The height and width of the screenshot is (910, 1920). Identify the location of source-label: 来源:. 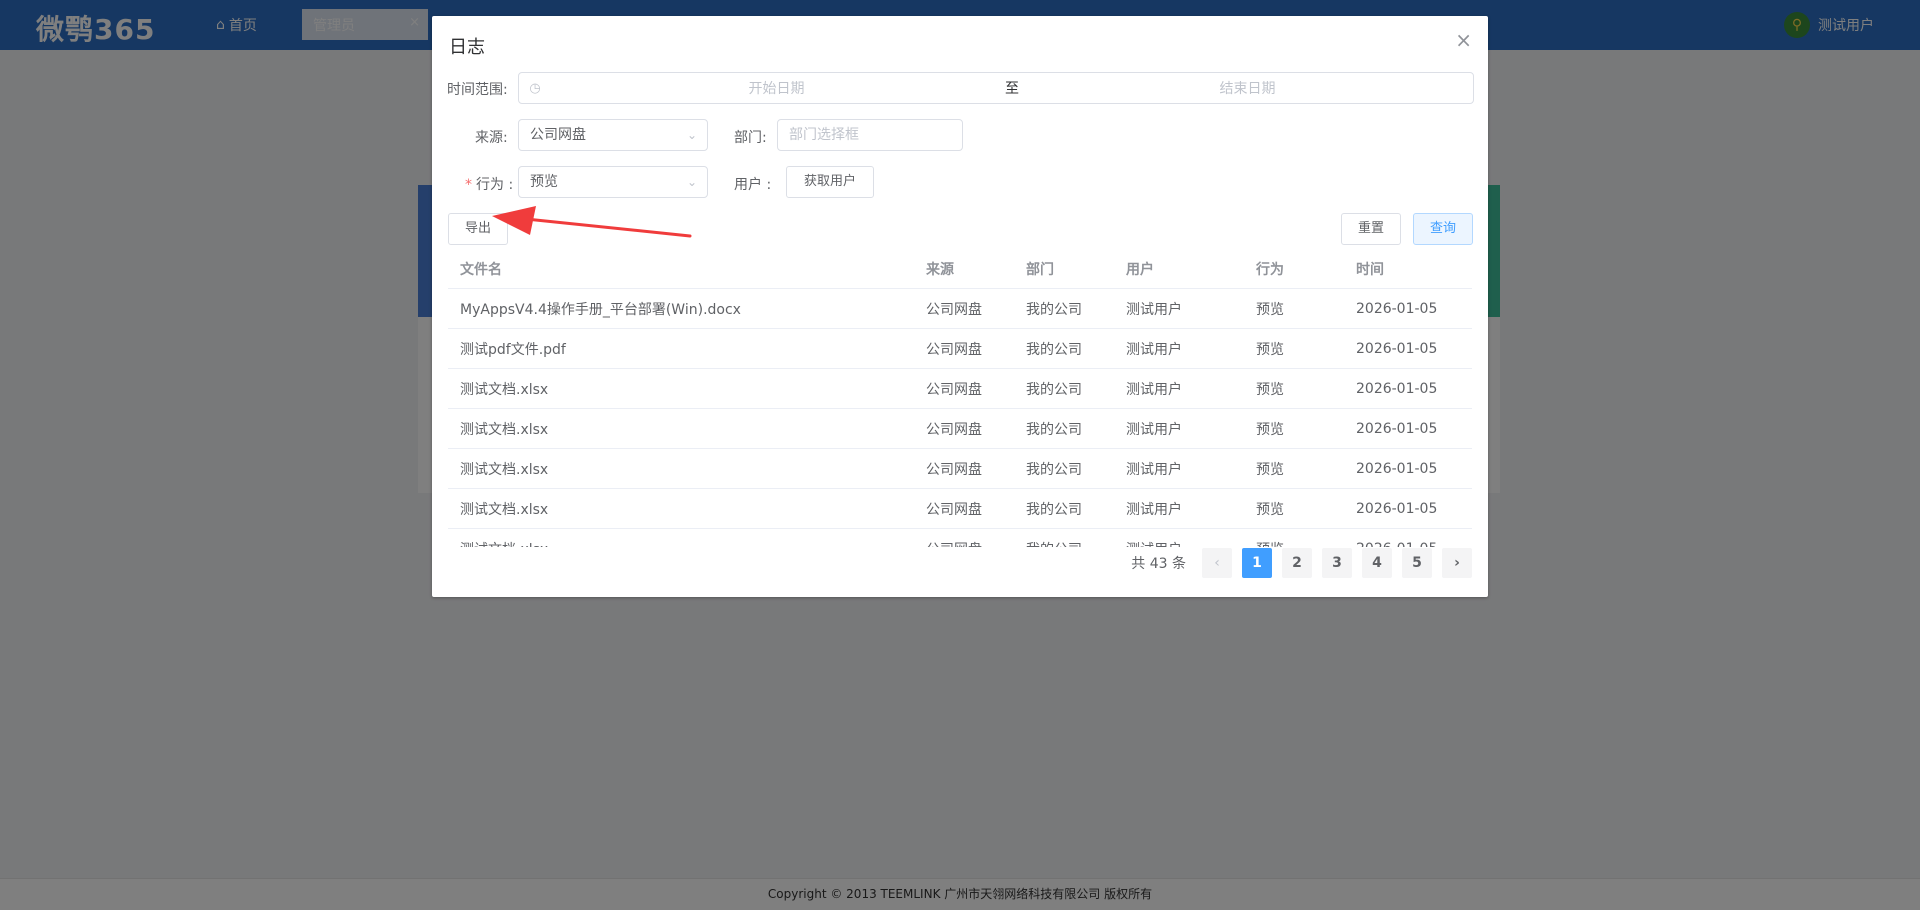
(491, 138).